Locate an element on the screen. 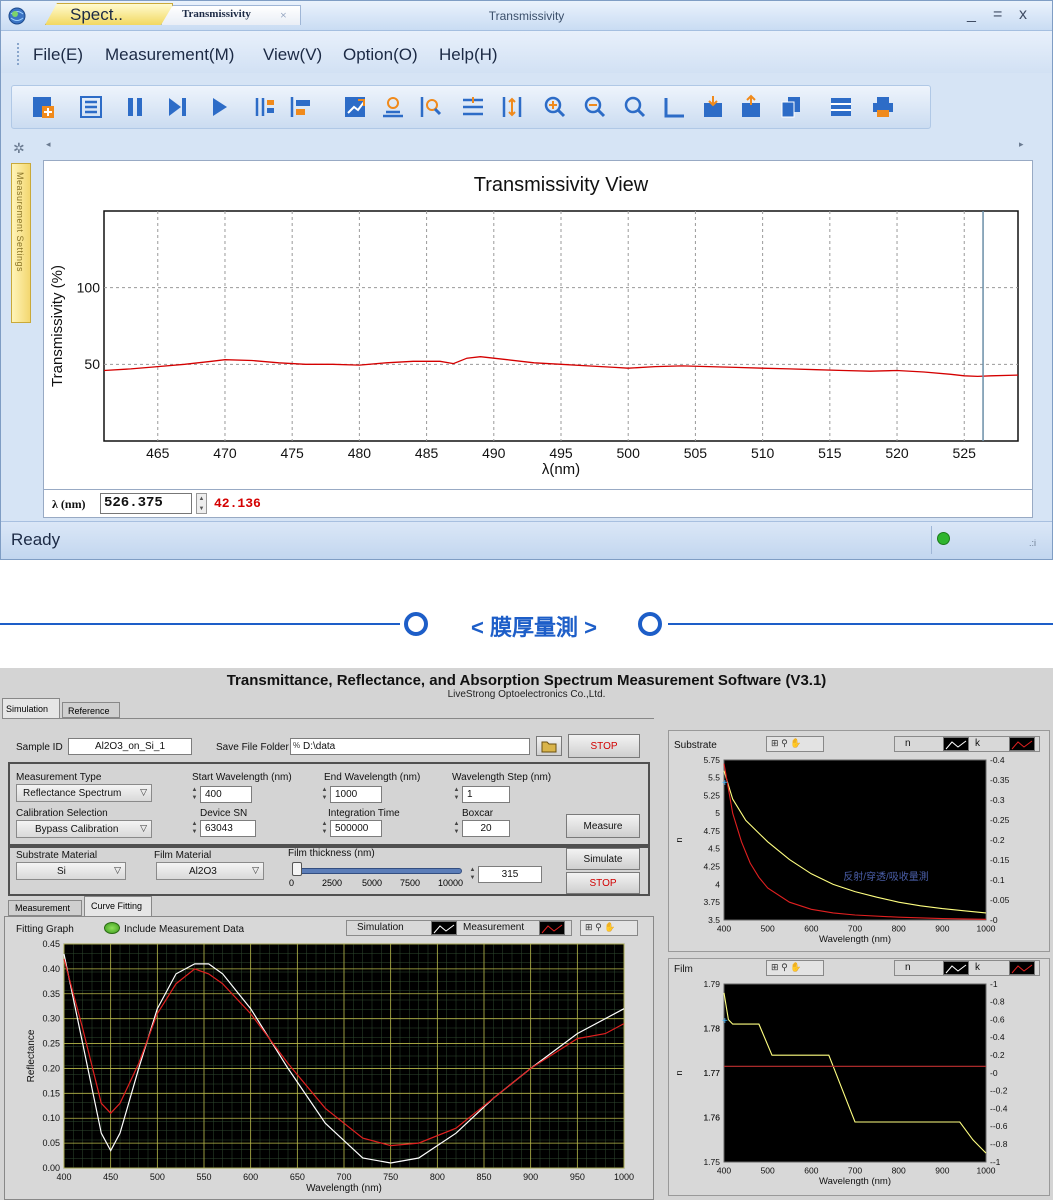  peak-icon is located at coordinates (393, 107).